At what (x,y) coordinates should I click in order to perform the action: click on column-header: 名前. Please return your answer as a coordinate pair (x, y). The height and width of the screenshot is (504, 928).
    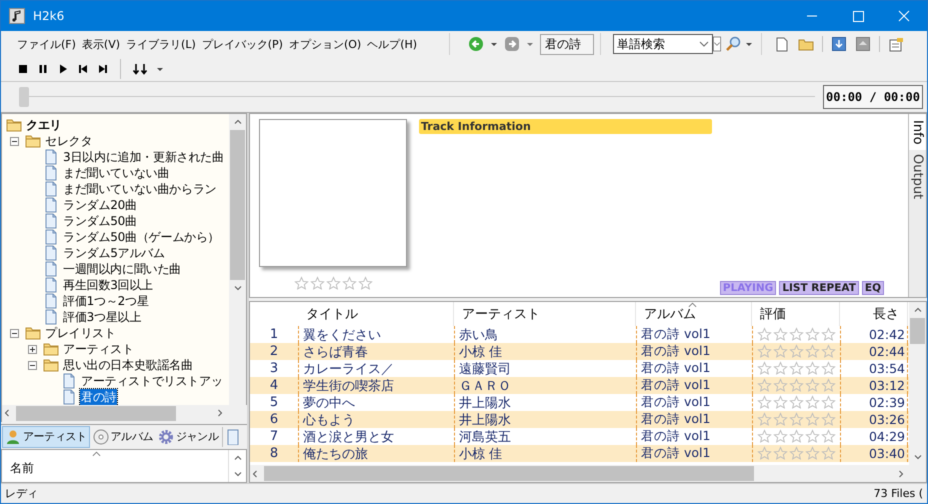
    Looking at the image, I should click on (22, 468).